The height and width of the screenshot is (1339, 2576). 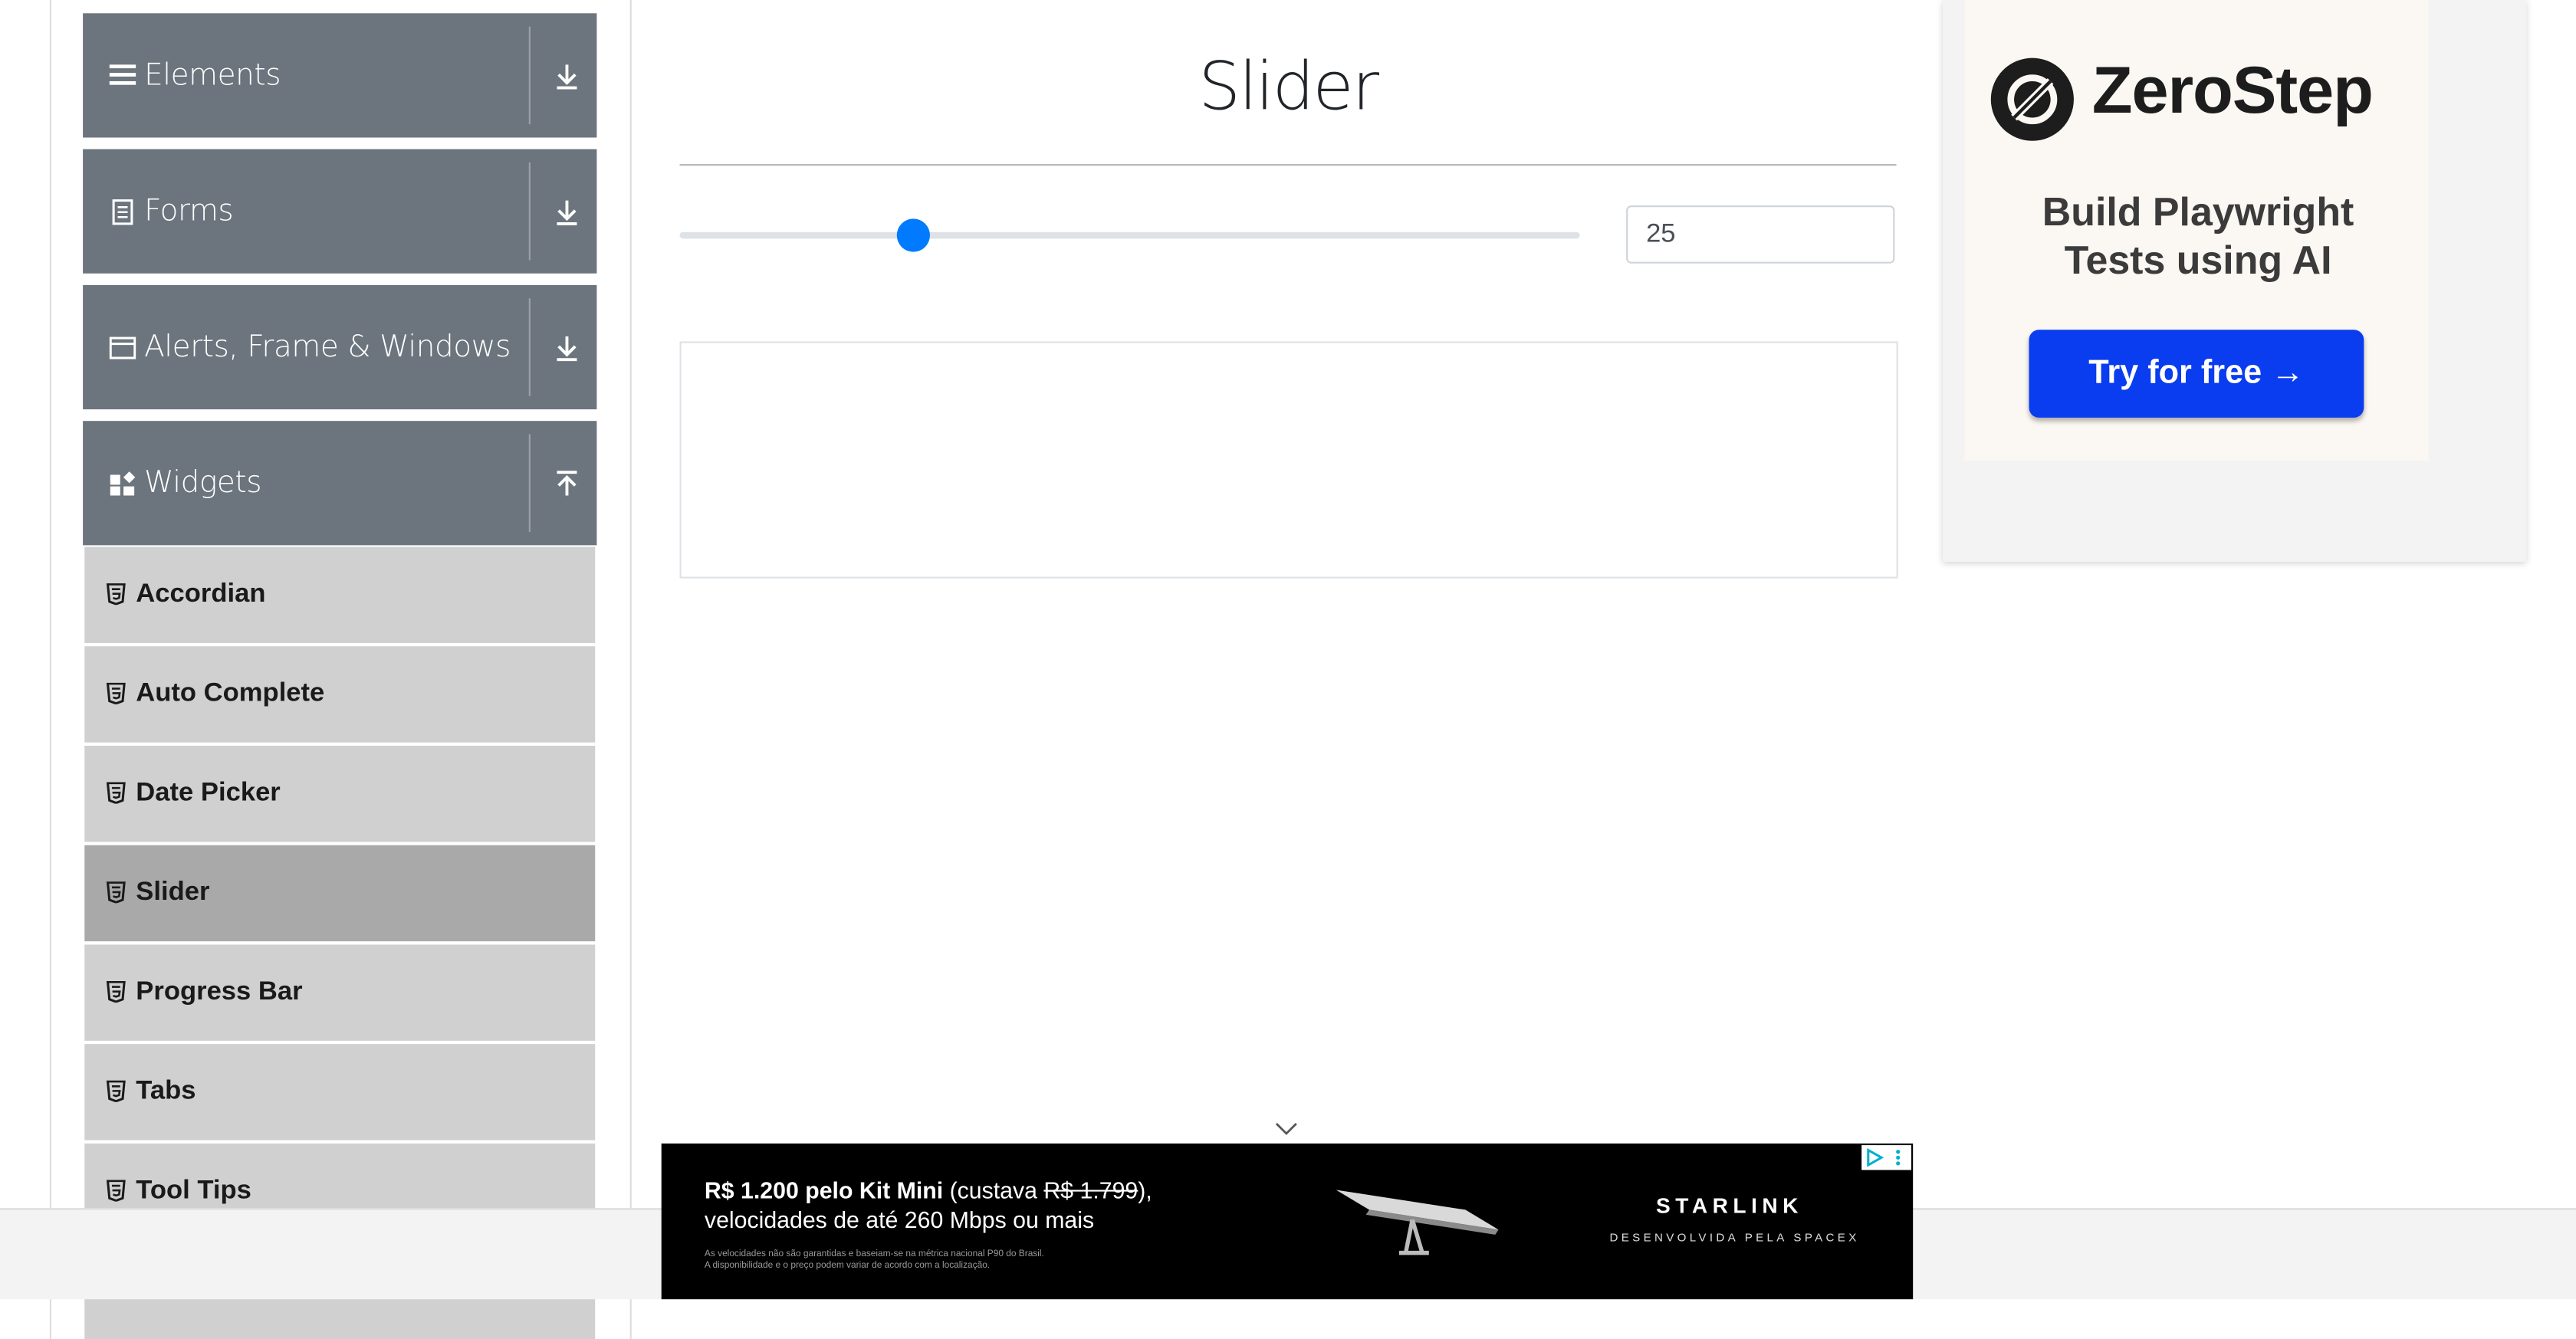 I want to click on sidebar-item-label: Tabs, so click(x=166, y=1091).